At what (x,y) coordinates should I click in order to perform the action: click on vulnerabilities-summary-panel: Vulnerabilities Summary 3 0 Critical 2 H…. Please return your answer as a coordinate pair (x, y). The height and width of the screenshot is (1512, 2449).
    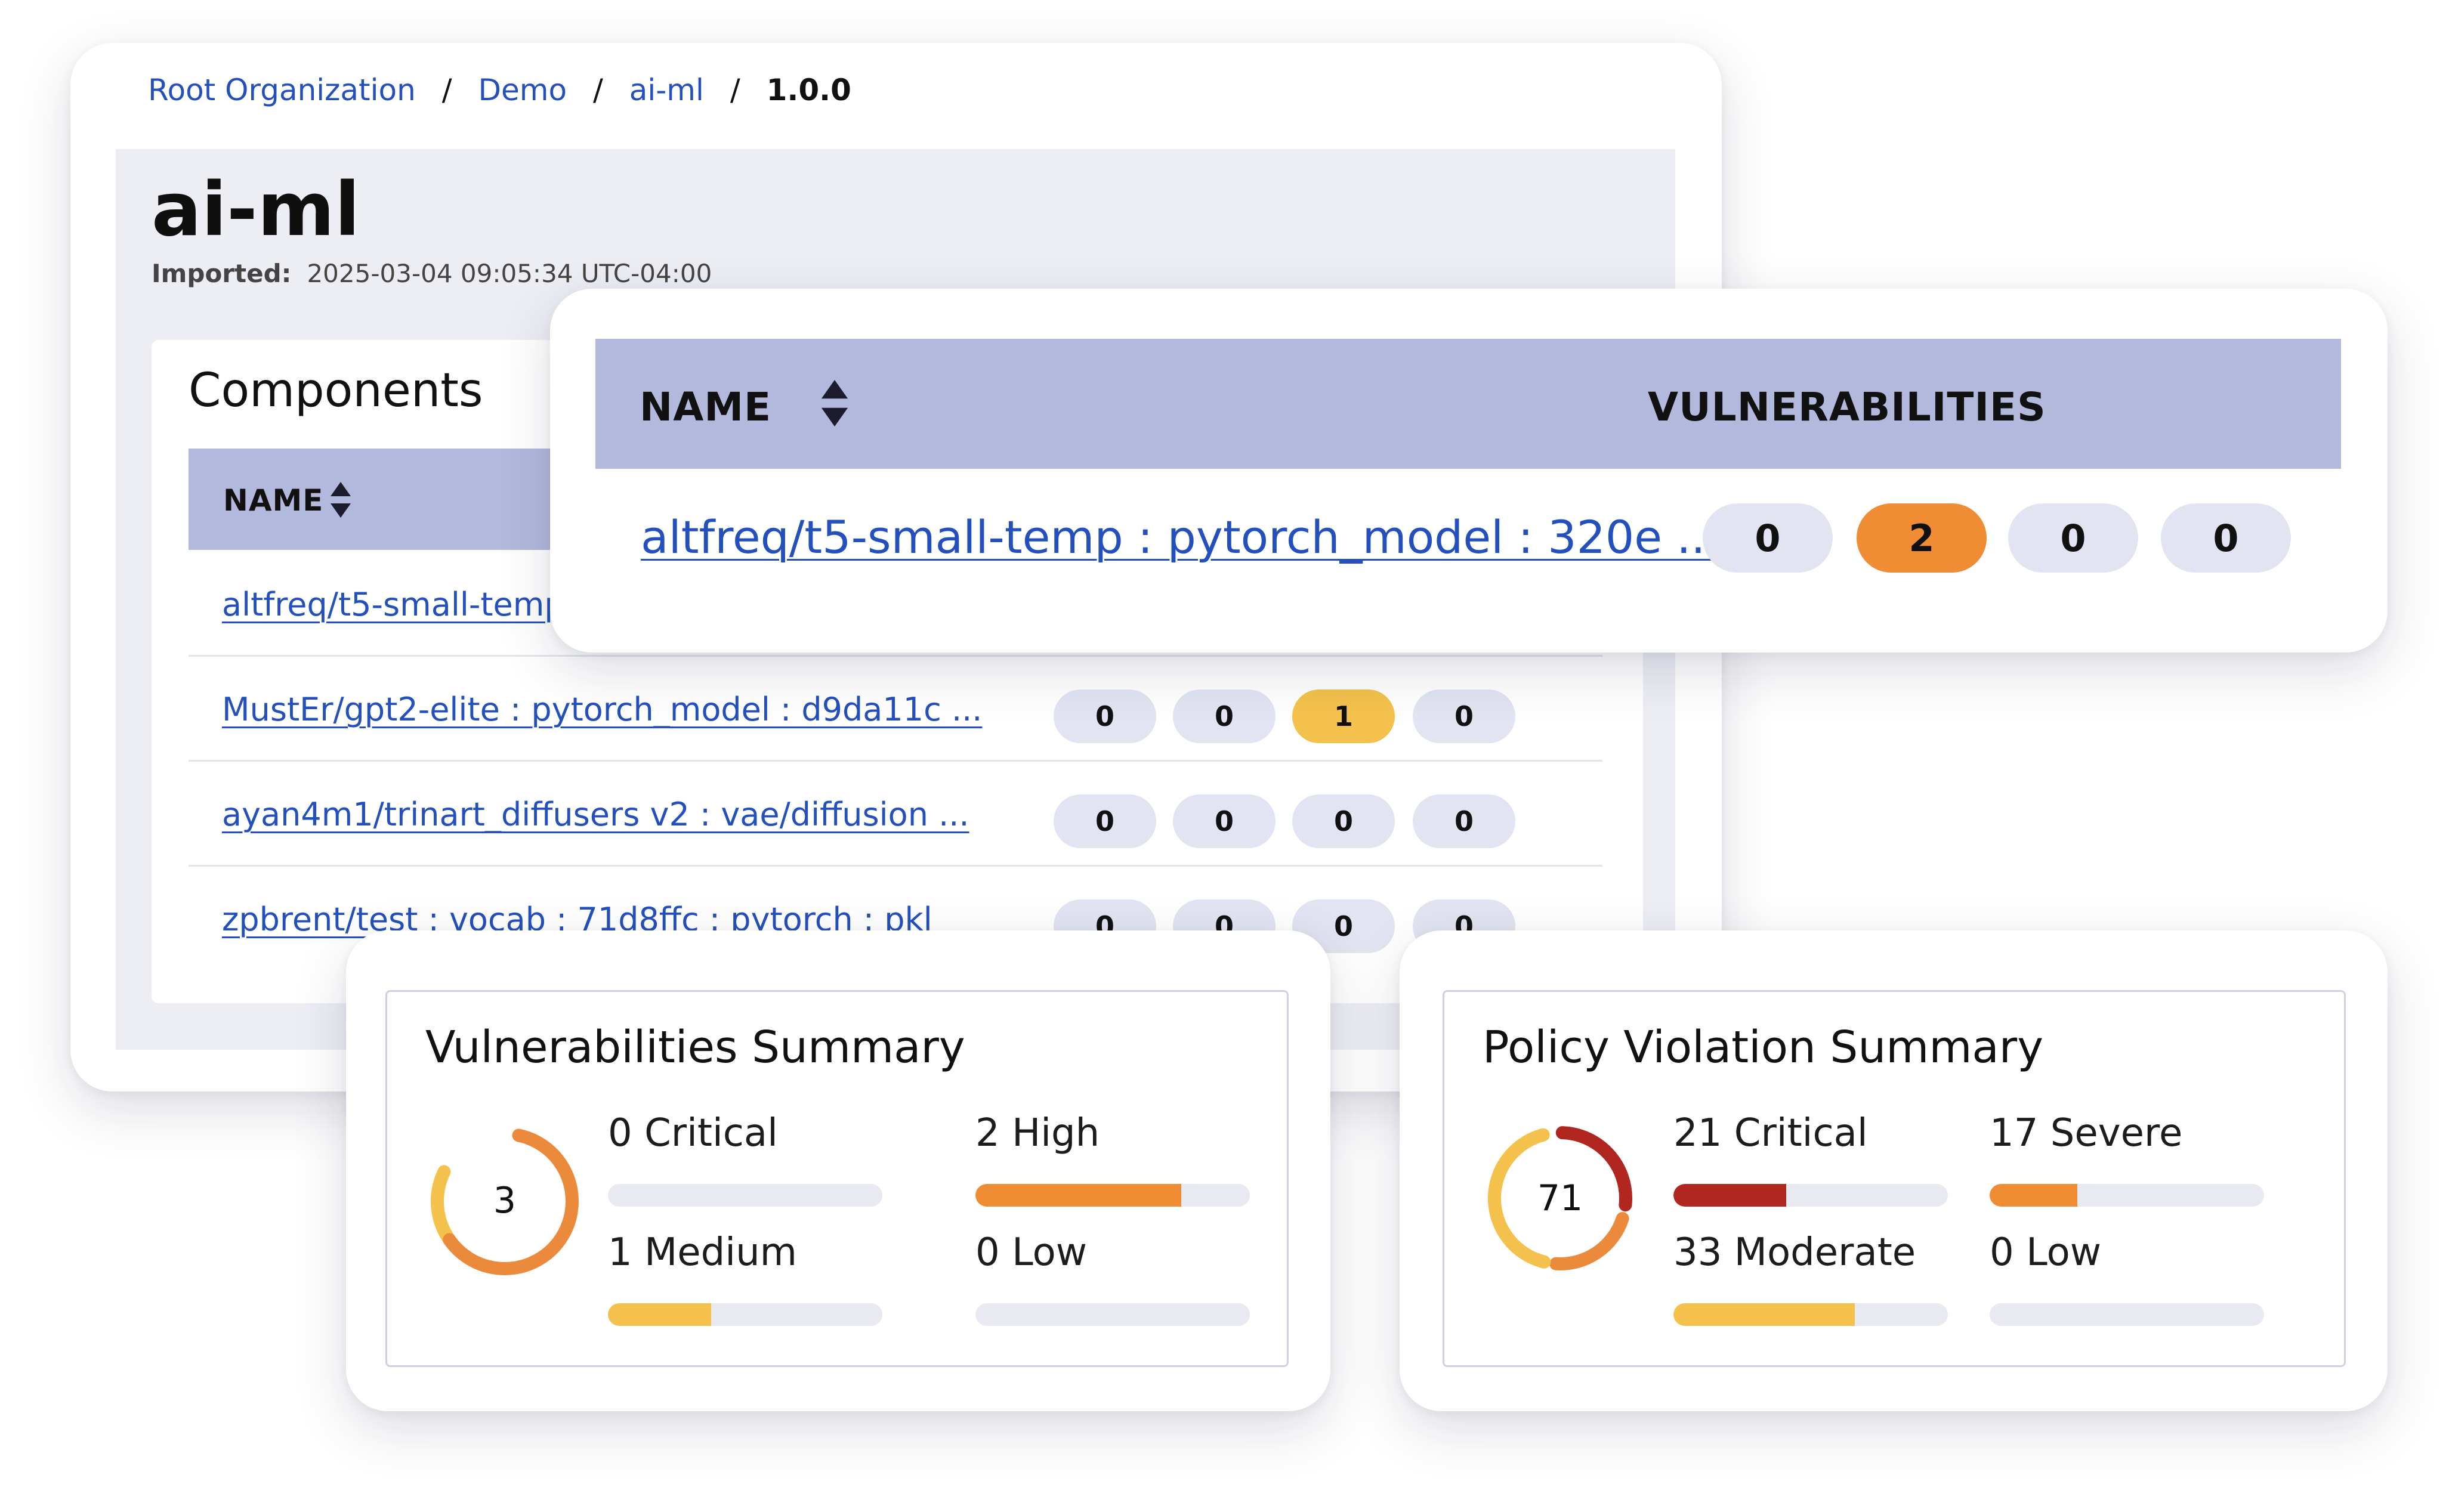
    Looking at the image, I should click on (837, 1178).